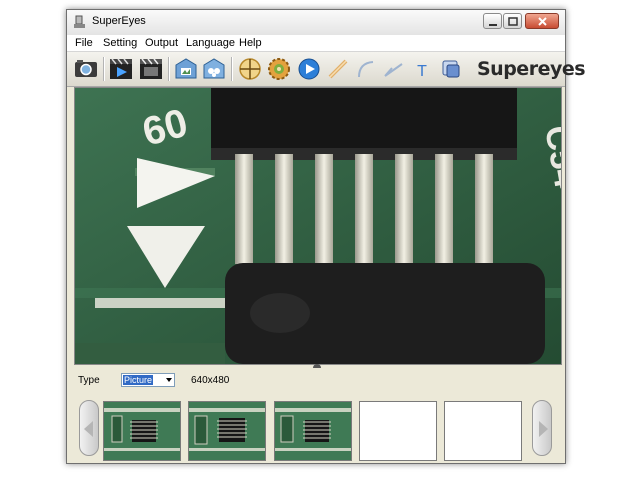 The width and height of the screenshot is (640, 480). Describe the element at coordinates (160, 303) in the screenshot. I see `silkscreen-line` at that location.